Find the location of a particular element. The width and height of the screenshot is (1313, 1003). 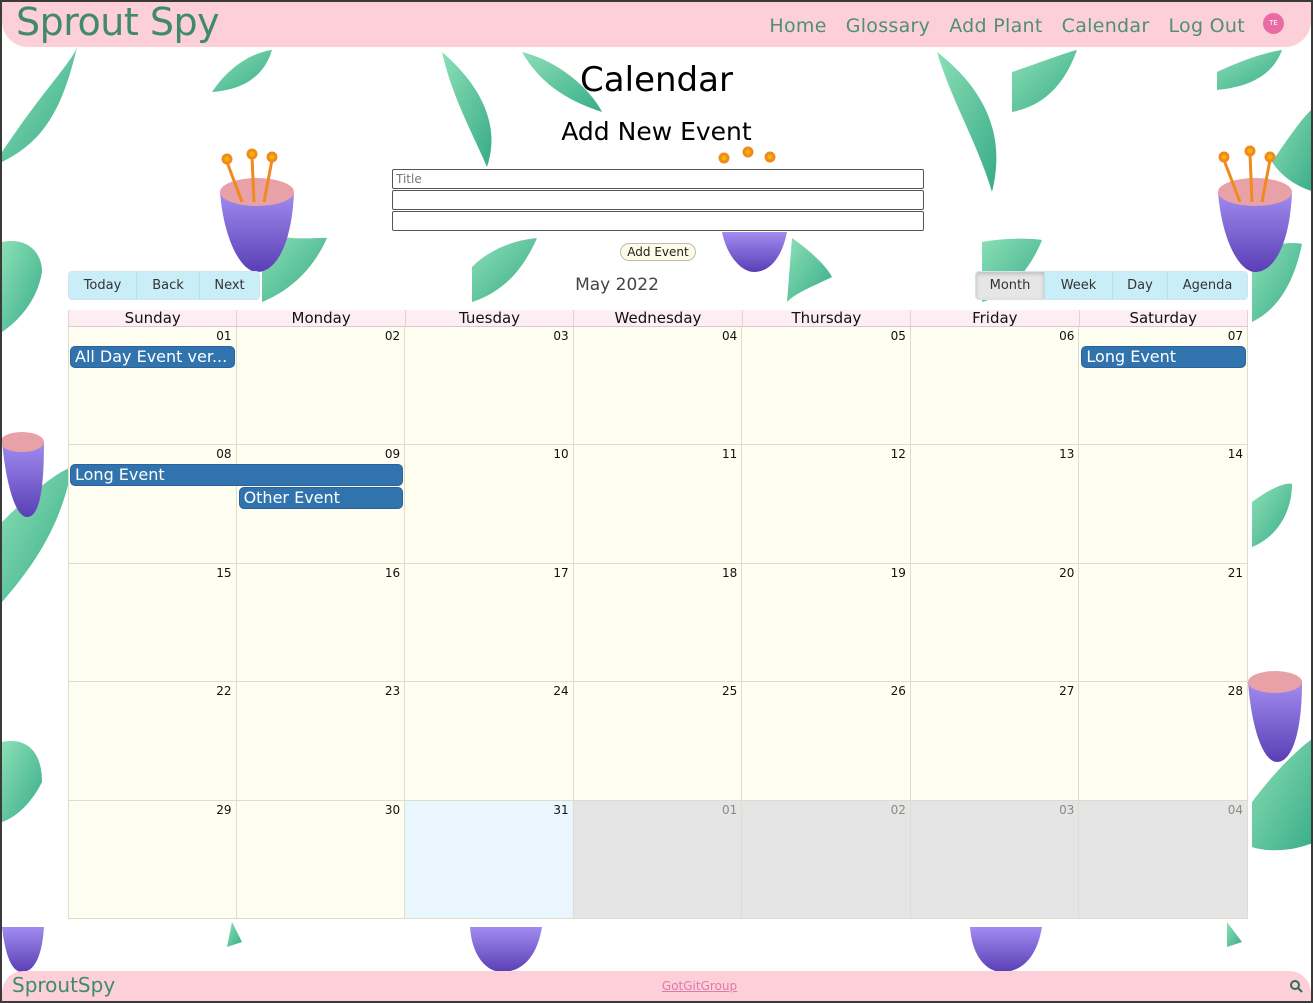

day-cell: 28 is located at coordinates (1163, 741).